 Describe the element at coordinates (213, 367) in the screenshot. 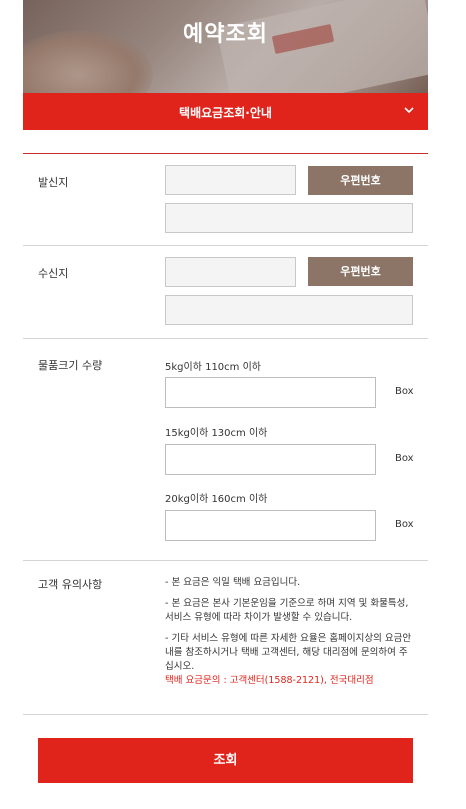

I see `size-label-1: 5kg이하 110cm 이하` at that location.